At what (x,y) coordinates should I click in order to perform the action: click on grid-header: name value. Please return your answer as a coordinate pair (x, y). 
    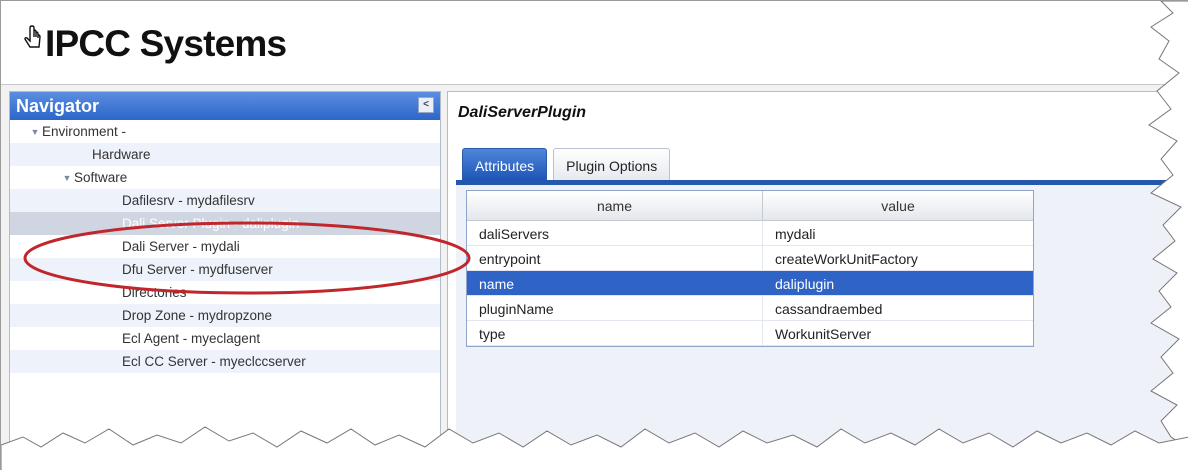
    Looking at the image, I should click on (750, 206).